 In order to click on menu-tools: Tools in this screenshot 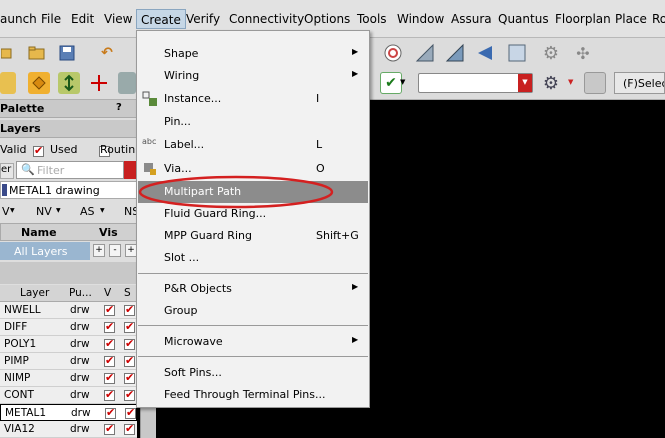, I will do `click(372, 19)`.